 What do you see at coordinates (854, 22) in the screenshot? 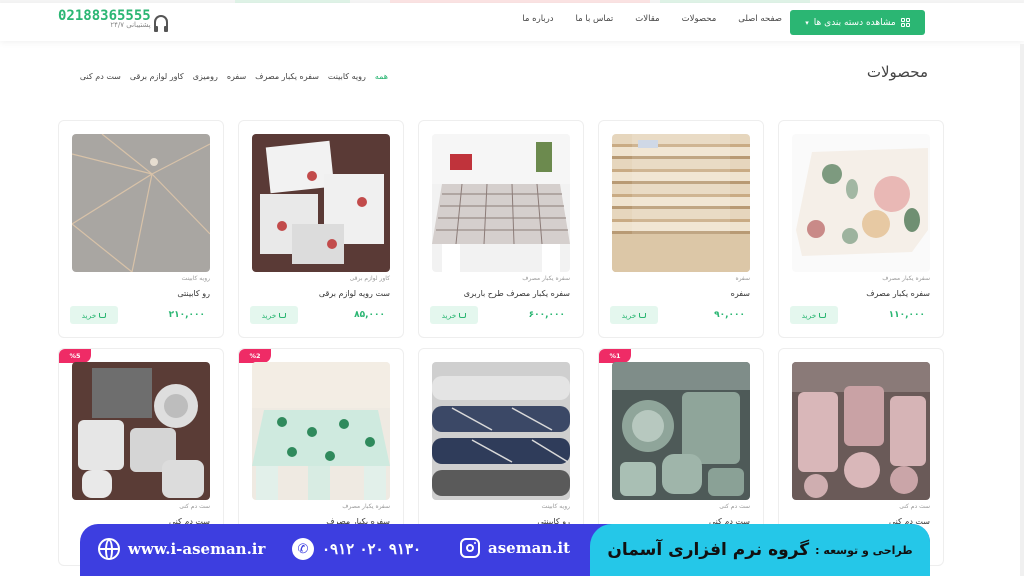
I see `categories-button-label: مشاهده دسته بندی ها` at bounding box center [854, 22].